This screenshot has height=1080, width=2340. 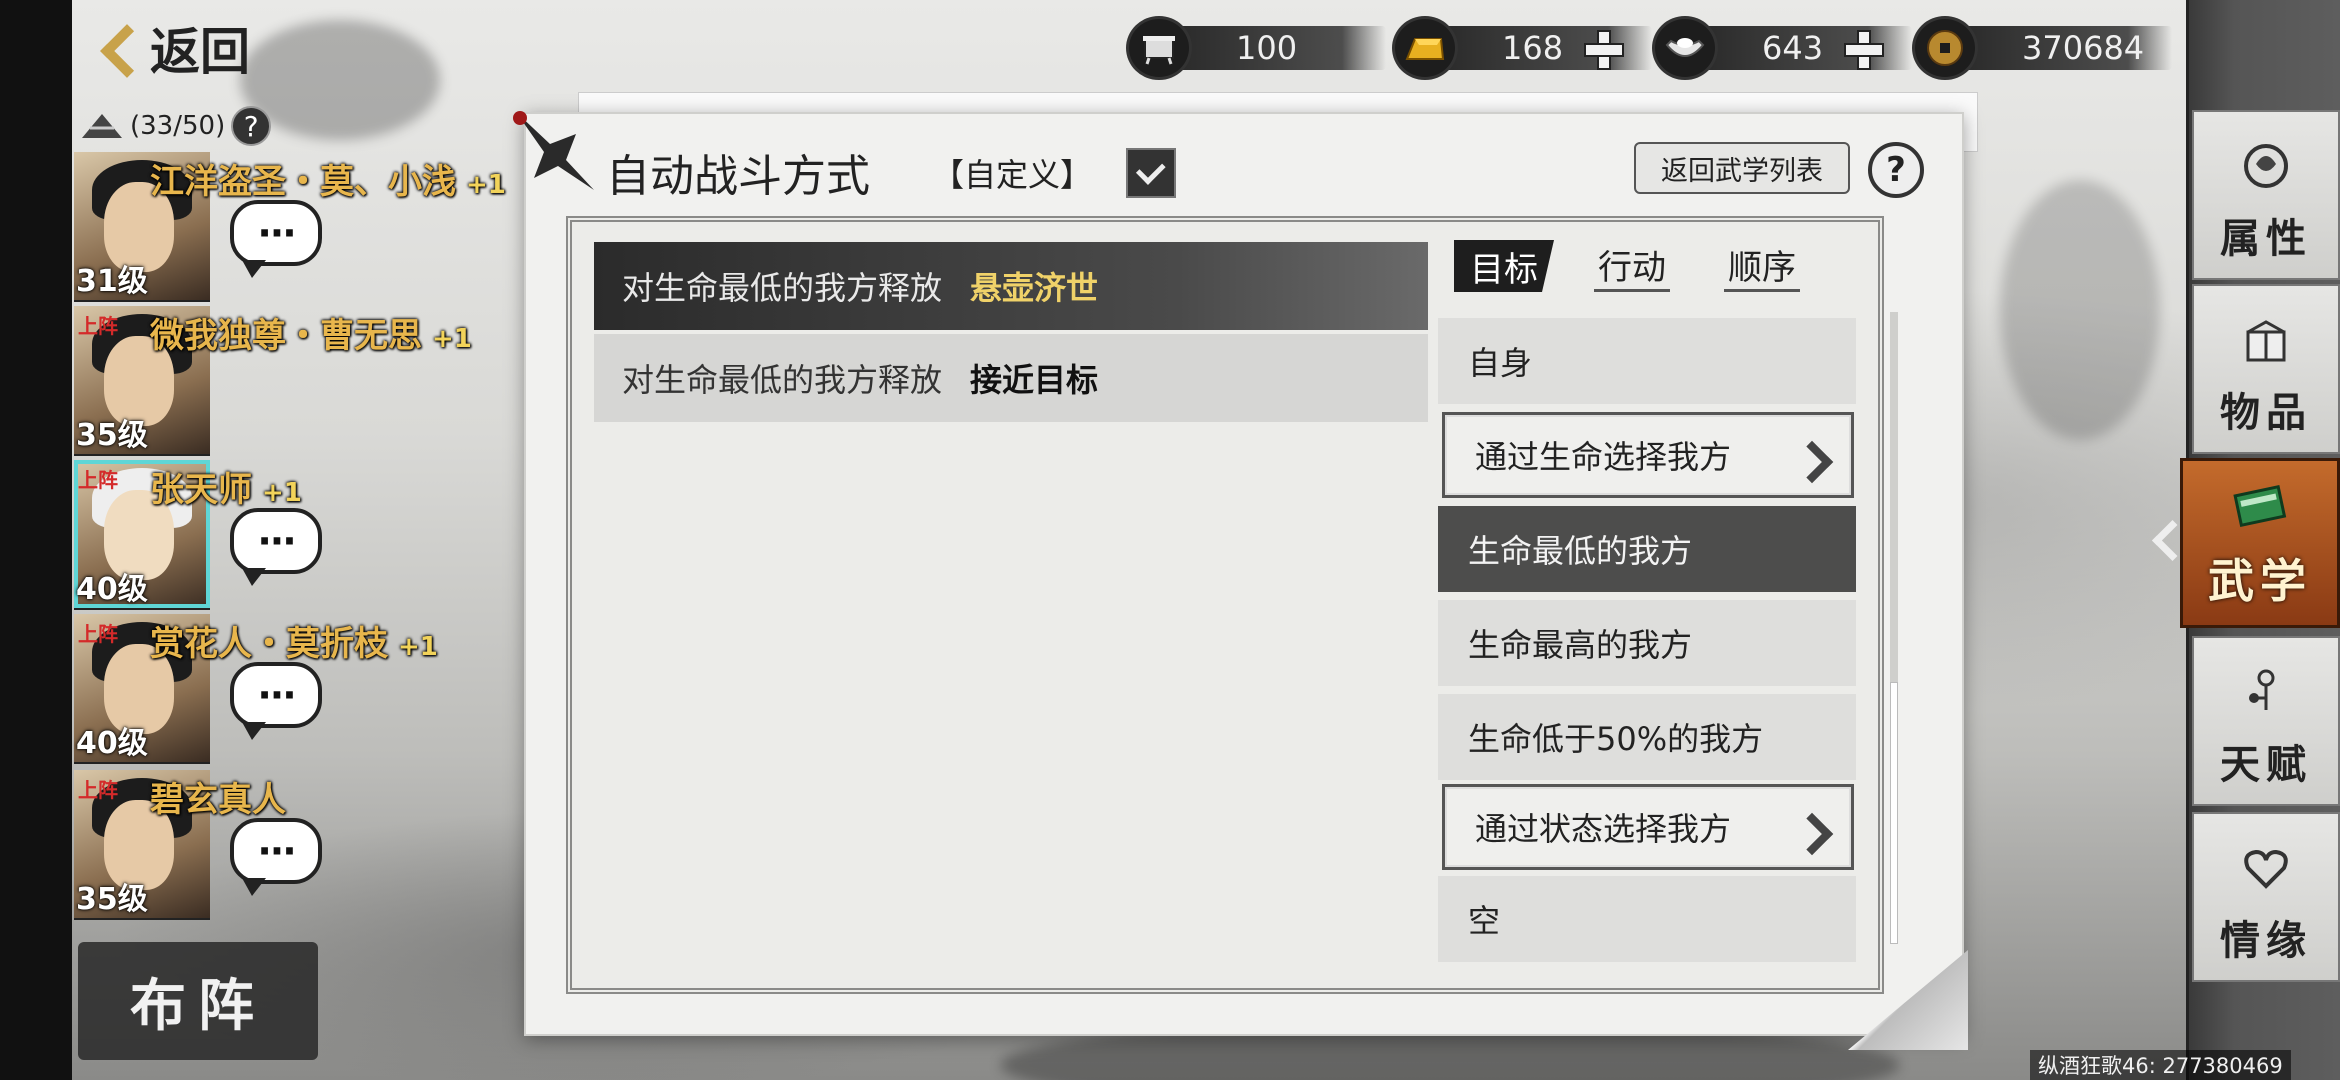 What do you see at coordinates (1647, 361) in the screenshot?
I see `option-self: 自身` at bounding box center [1647, 361].